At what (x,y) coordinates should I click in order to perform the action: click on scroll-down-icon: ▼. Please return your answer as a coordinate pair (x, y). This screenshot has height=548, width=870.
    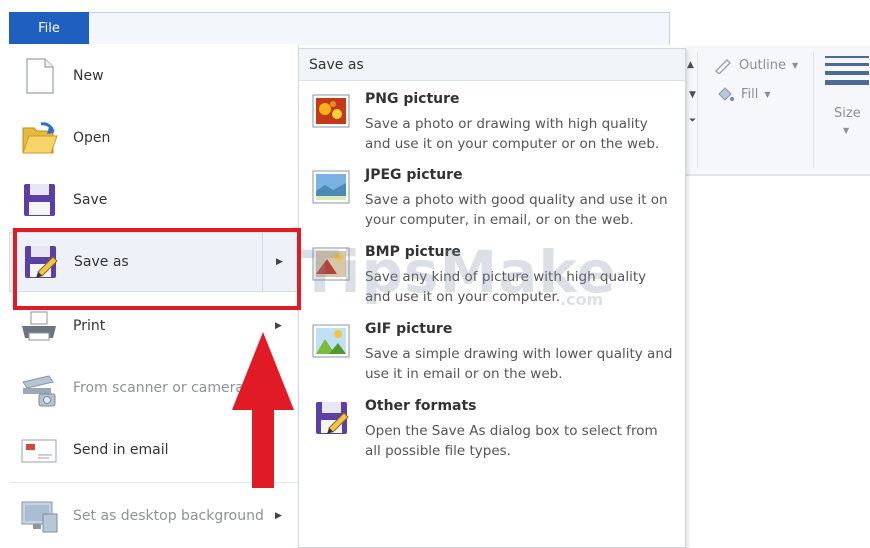
    Looking at the image, I should click on (692, 95).